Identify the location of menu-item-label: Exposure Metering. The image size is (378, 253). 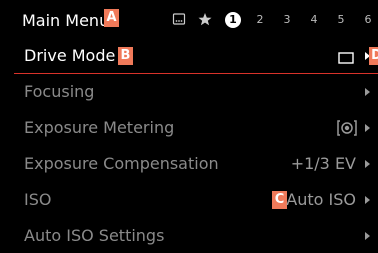
(99, 127).